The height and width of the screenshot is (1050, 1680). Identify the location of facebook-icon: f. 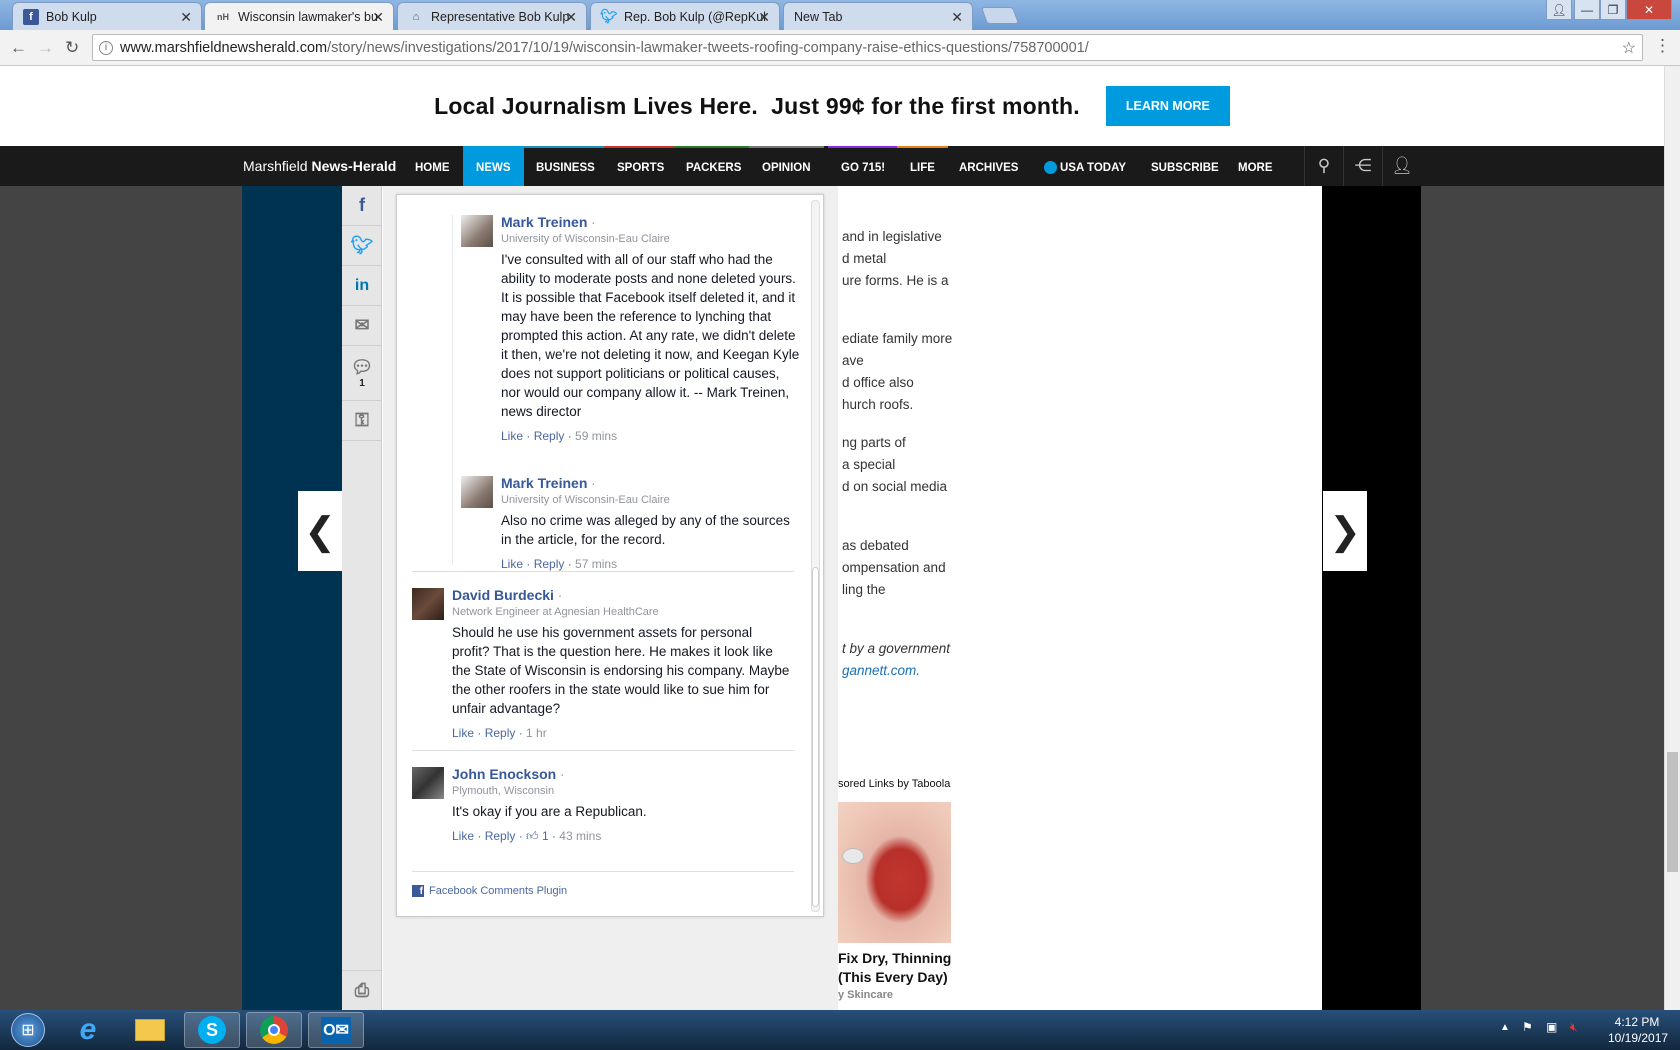
(418, 891).